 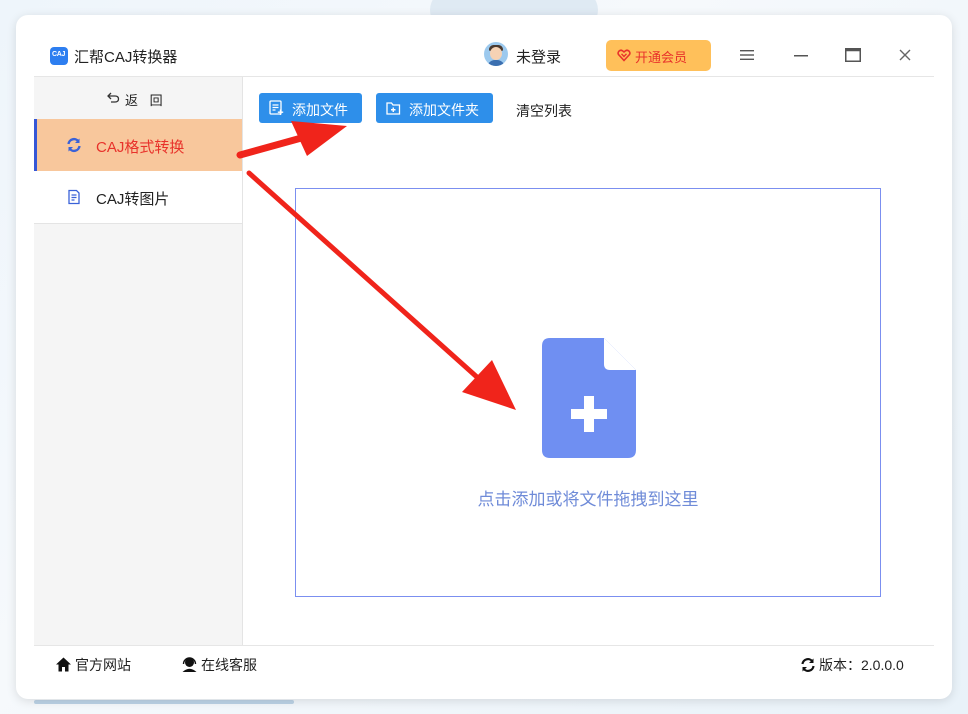 I want to click on add-folder-button: 添加文件夹, so click(x=434, y=108).